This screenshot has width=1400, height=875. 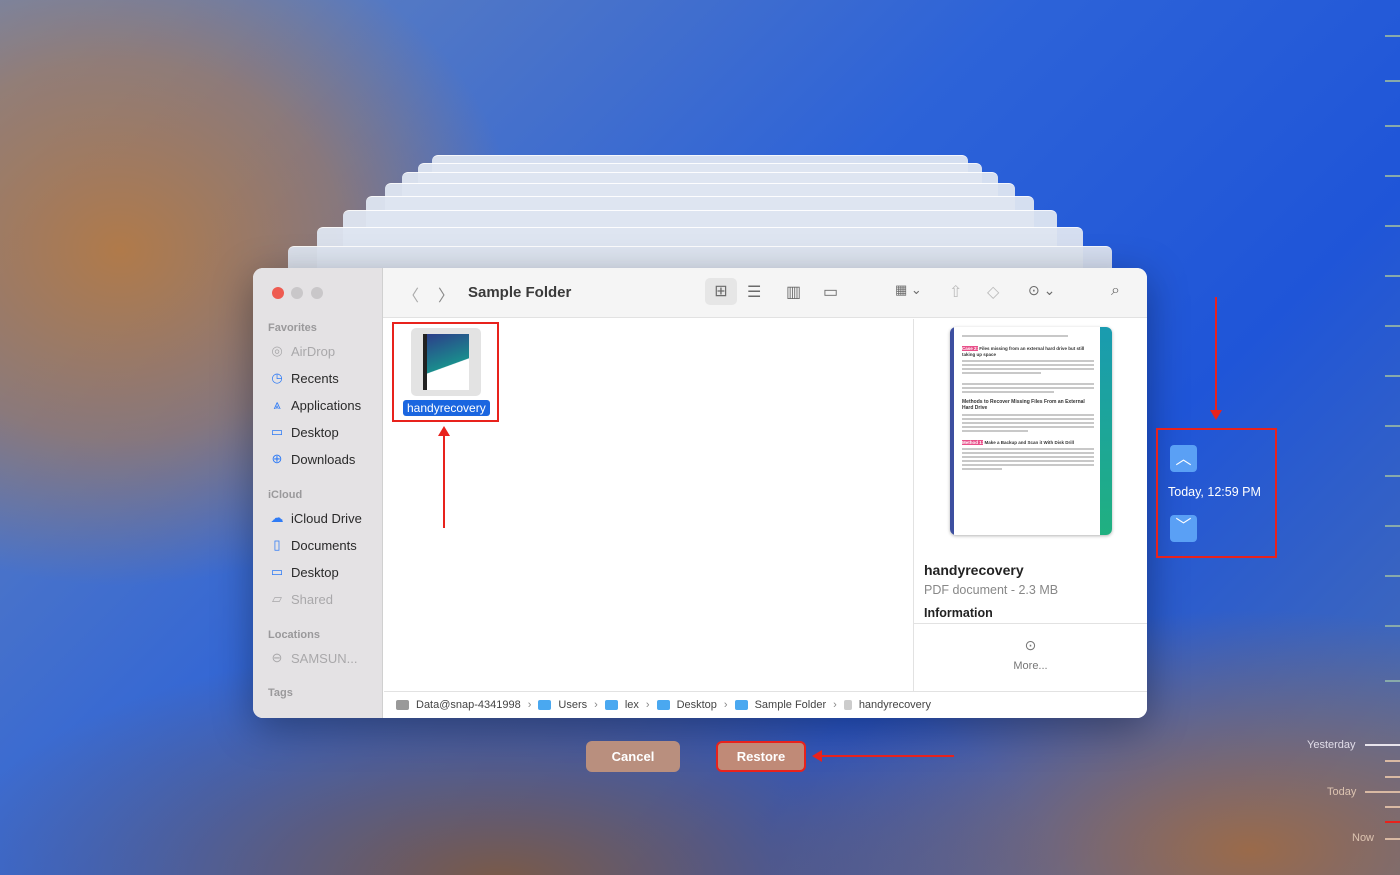 What do you see at coordinates (955, 292) in the screenshot?
I see `share-icon: ⇧` at bounding box center [955, 292].